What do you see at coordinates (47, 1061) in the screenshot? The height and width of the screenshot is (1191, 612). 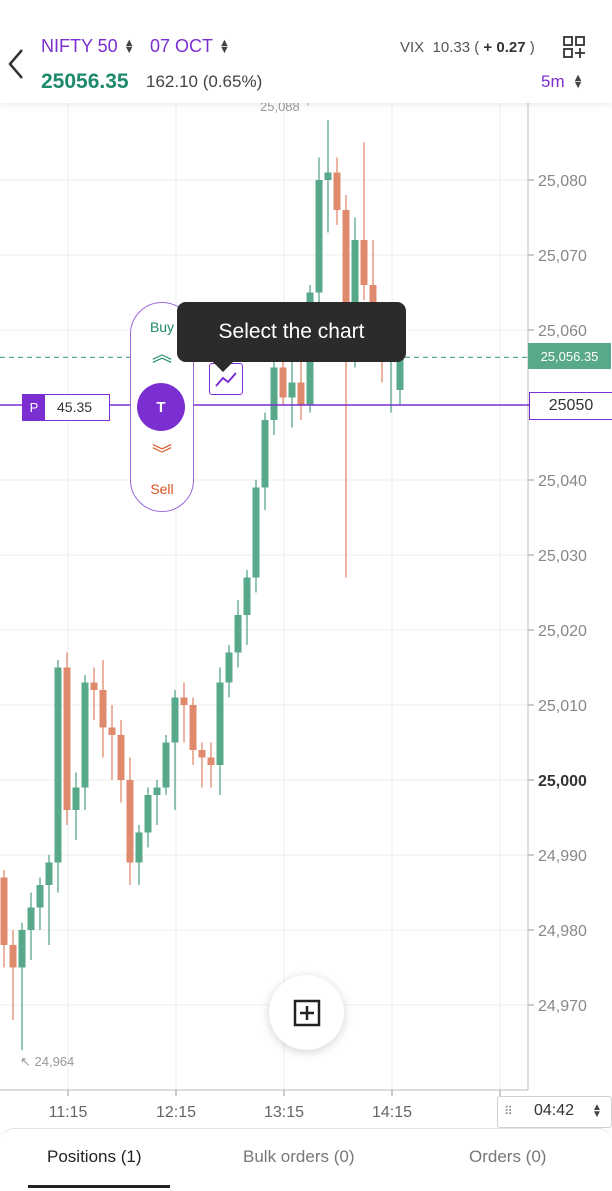 I see `low-price-label: ↖ 24,964` at bounding box center [47, 1061].